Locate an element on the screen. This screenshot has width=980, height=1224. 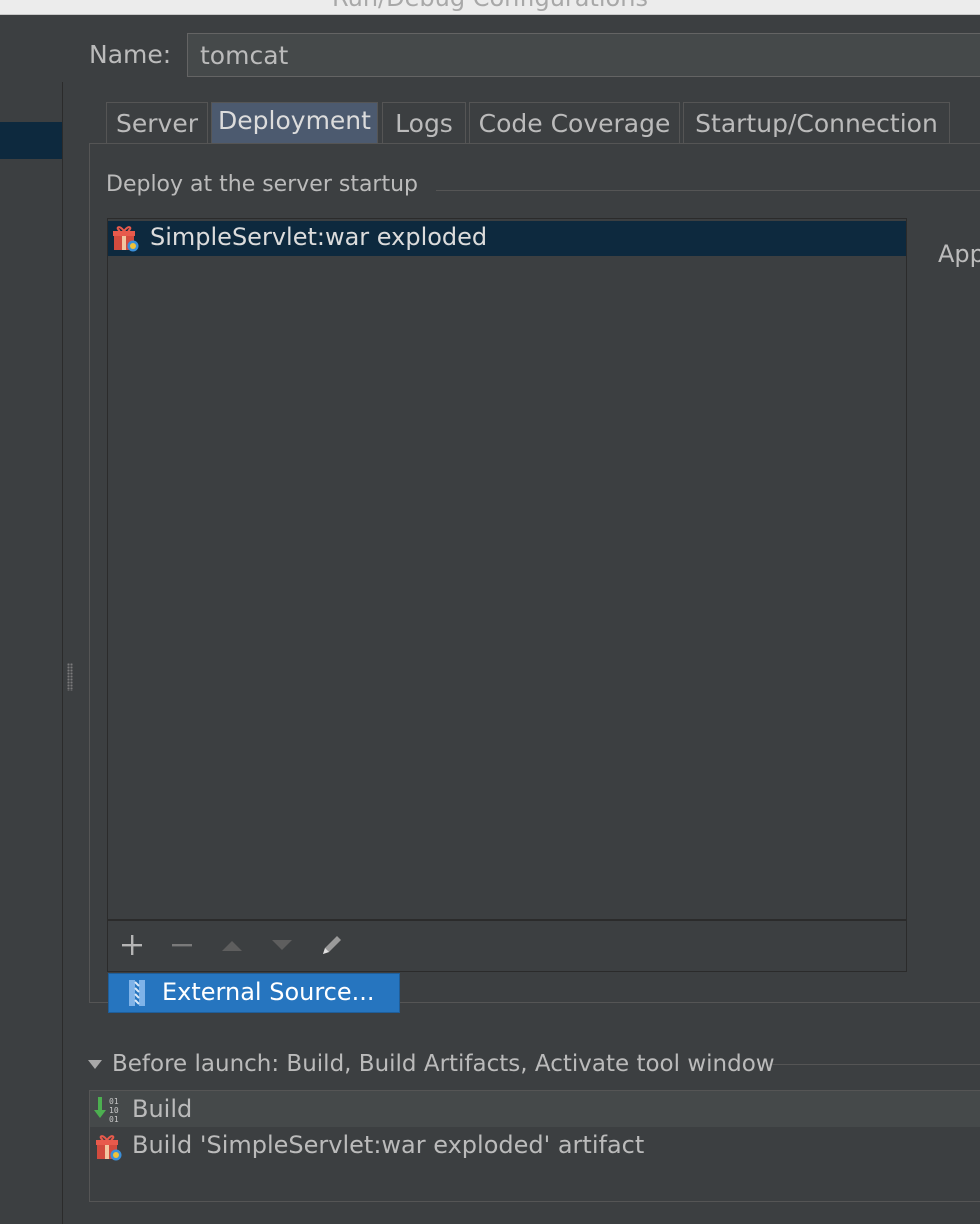
add-icon is located at coordinates (132, 945).